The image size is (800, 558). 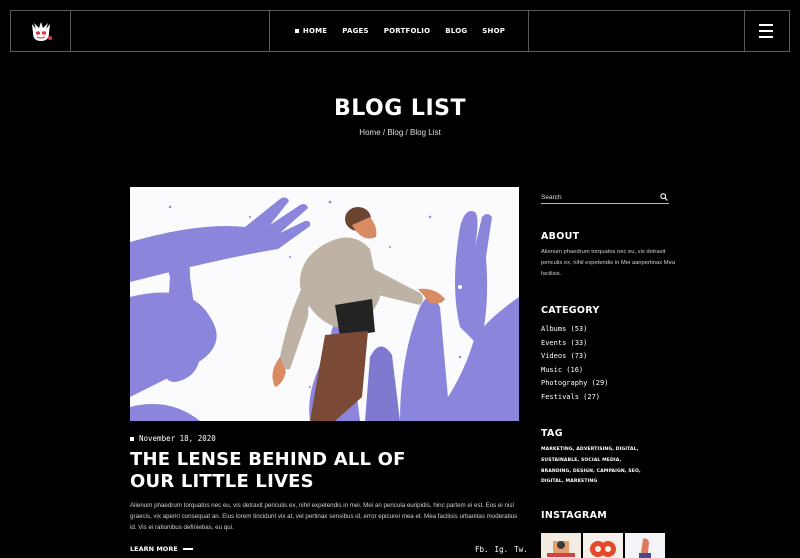 I want to click on nav-item-label: SHOP, so click(x=494, y=31).